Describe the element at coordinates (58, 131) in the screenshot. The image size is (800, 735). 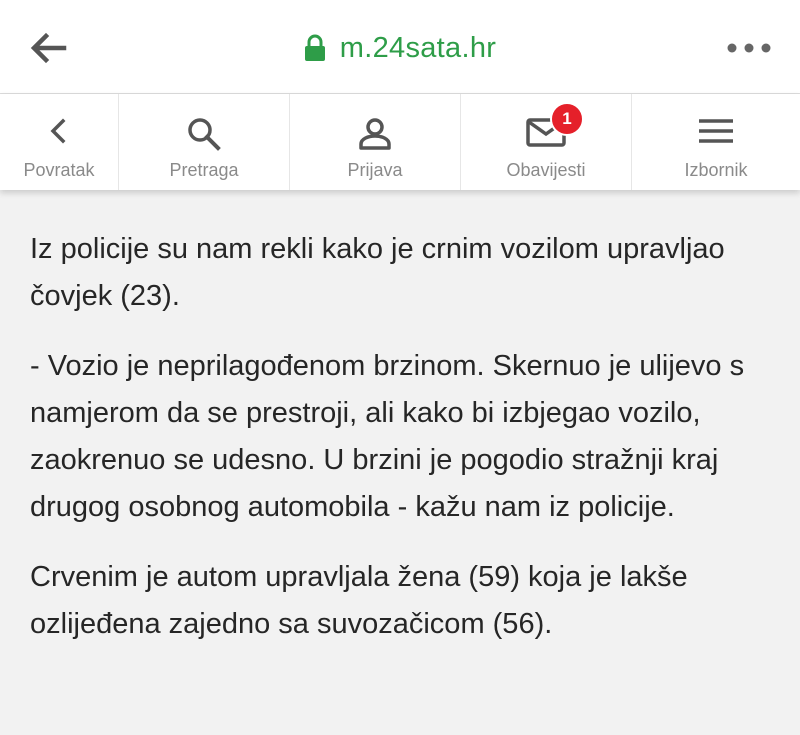
I see `chevron-left-icon` at that location.